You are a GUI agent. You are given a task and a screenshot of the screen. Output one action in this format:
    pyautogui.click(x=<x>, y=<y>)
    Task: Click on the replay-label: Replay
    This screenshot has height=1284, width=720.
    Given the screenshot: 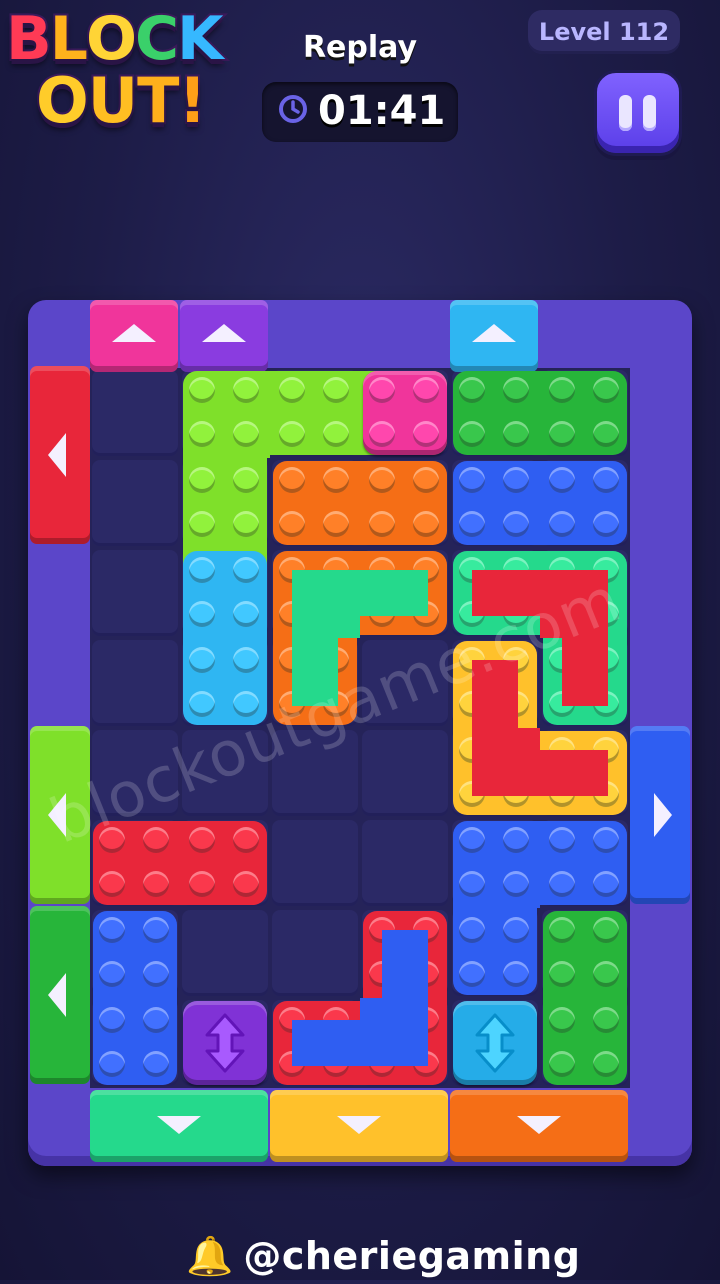 What is the action you would take?
    pyautogui.click(x=360, y=47)
    